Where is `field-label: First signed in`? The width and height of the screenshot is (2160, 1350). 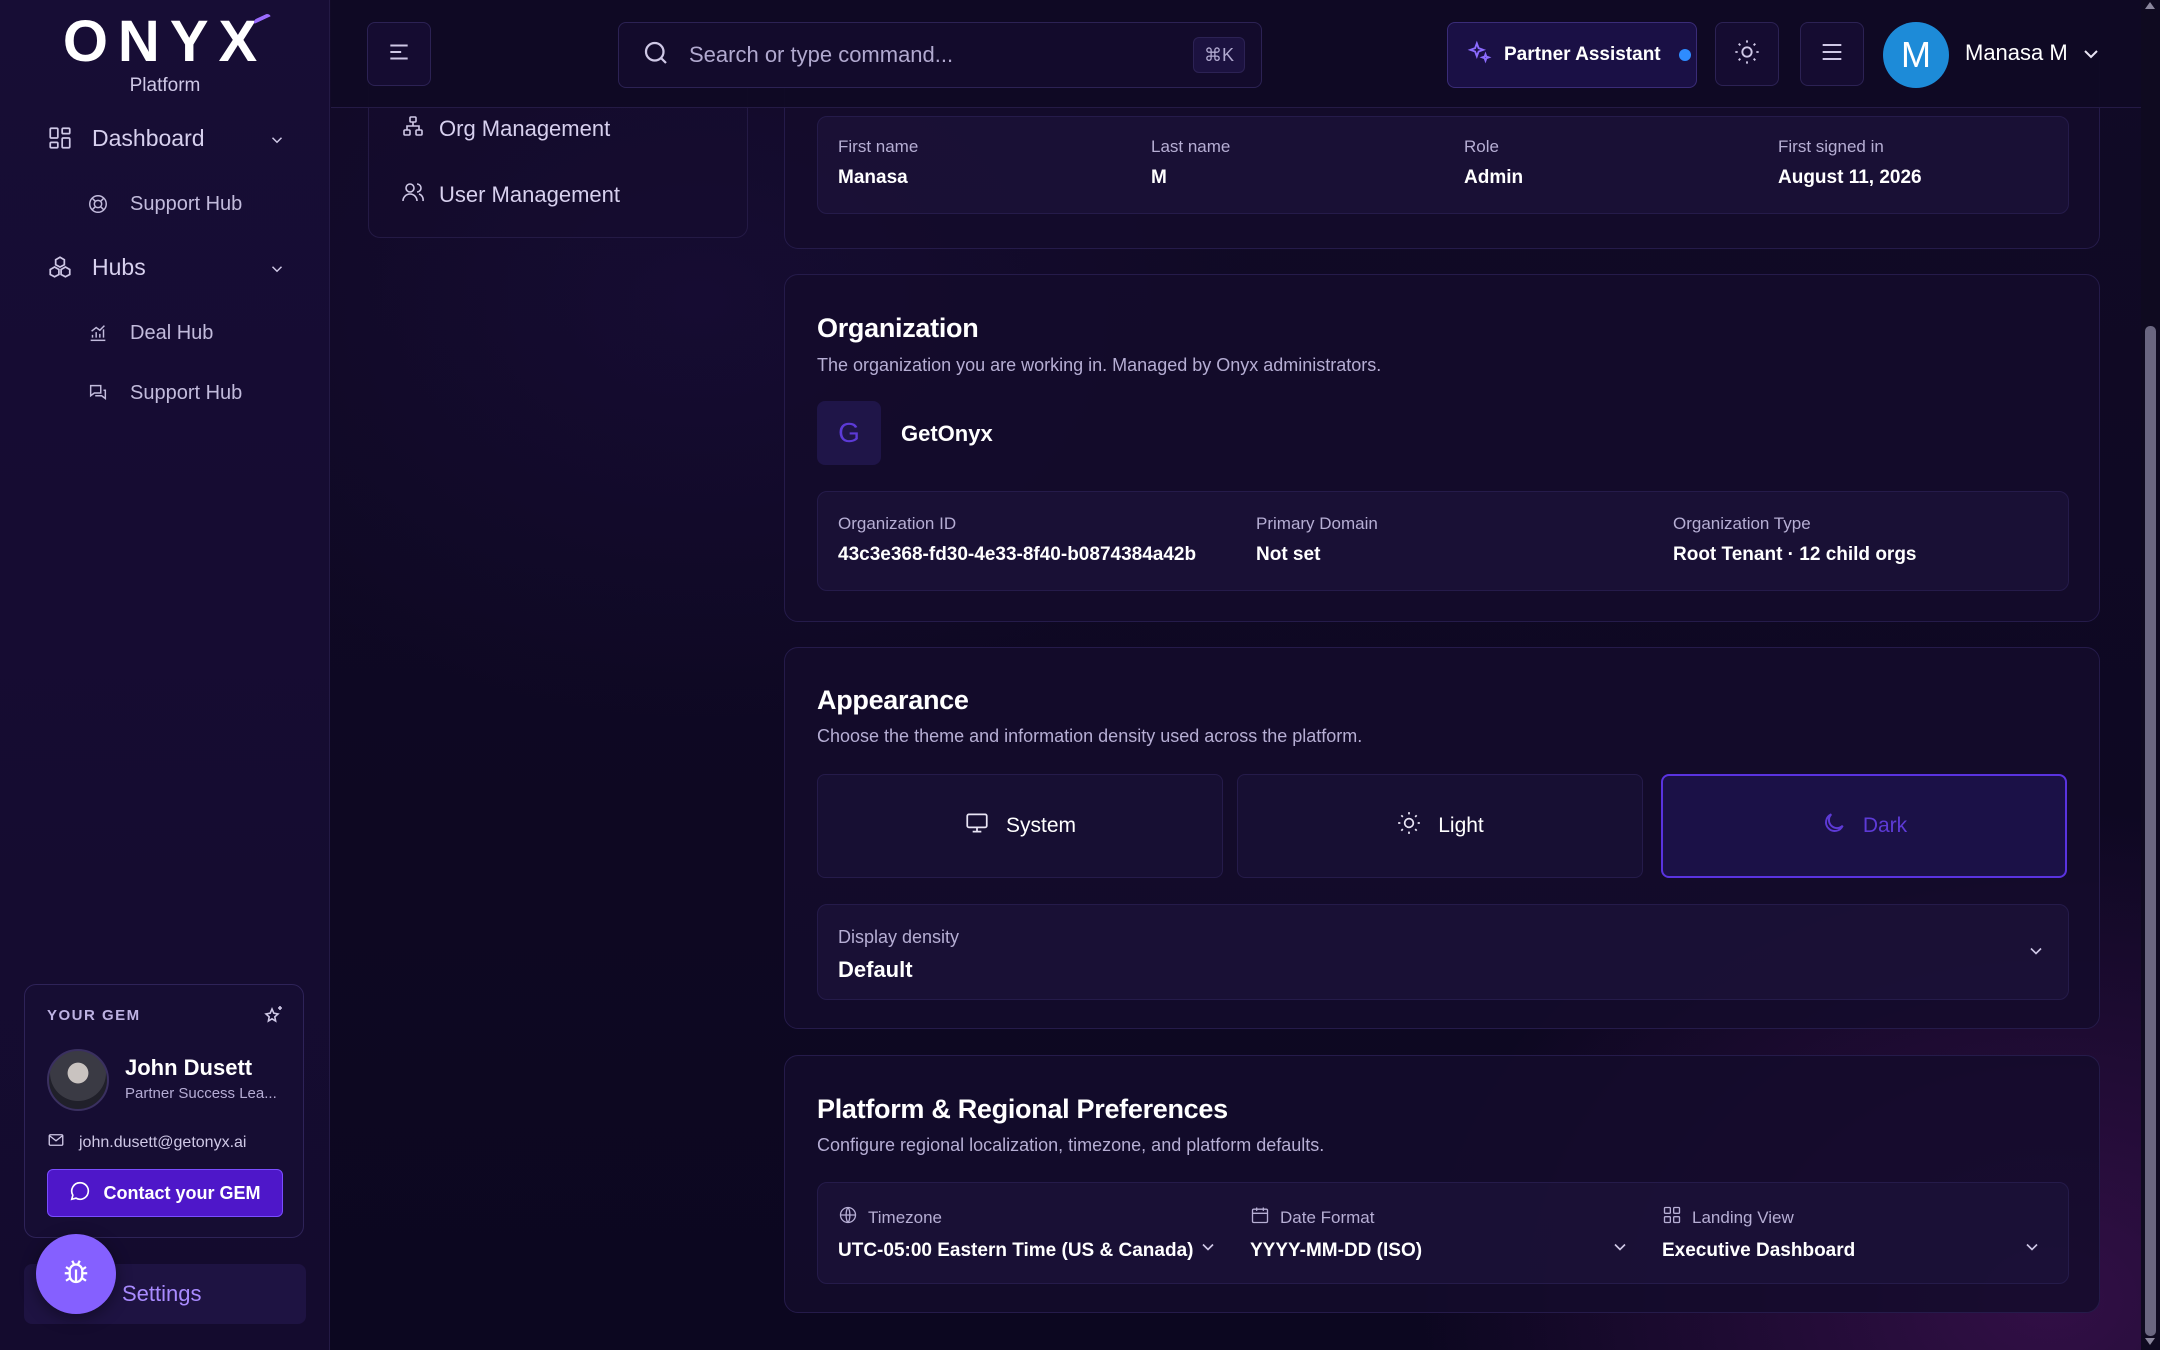 field-label: First signed in is located at coordinates (1831, 146).